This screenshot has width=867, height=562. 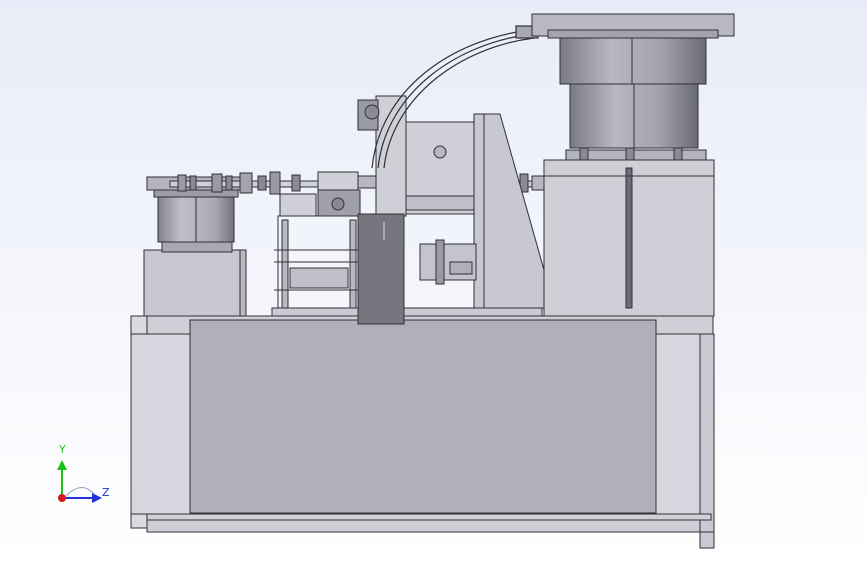 What do you see at coordinates (62, 498) in the screenshot?
I see `x-axis-point` at bounding box center [62, 498].